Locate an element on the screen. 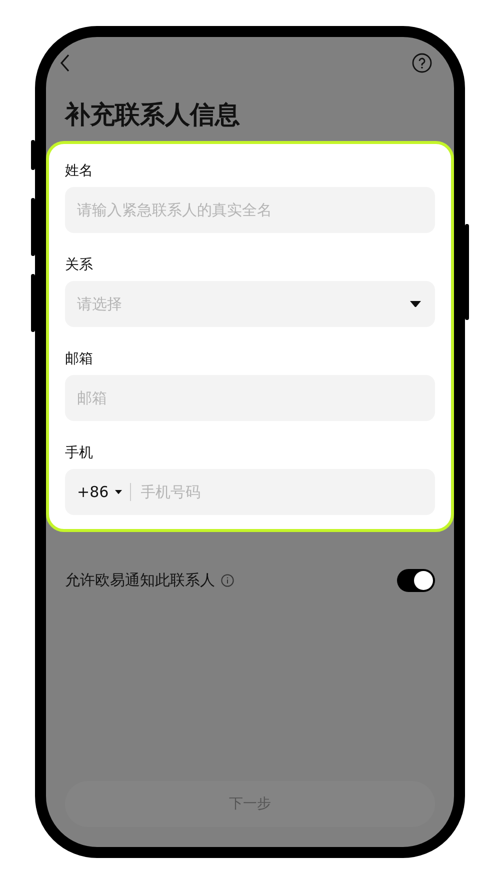  field-label: 邮箱 is located at coordinates (79, 359).